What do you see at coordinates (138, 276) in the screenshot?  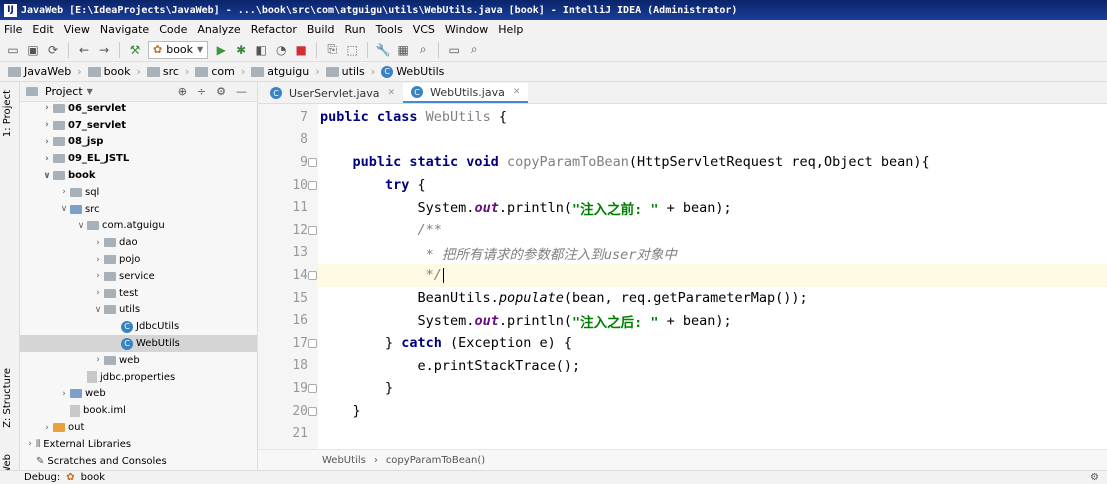 I see `tree-item: › service` at bounding box center [138, 276].